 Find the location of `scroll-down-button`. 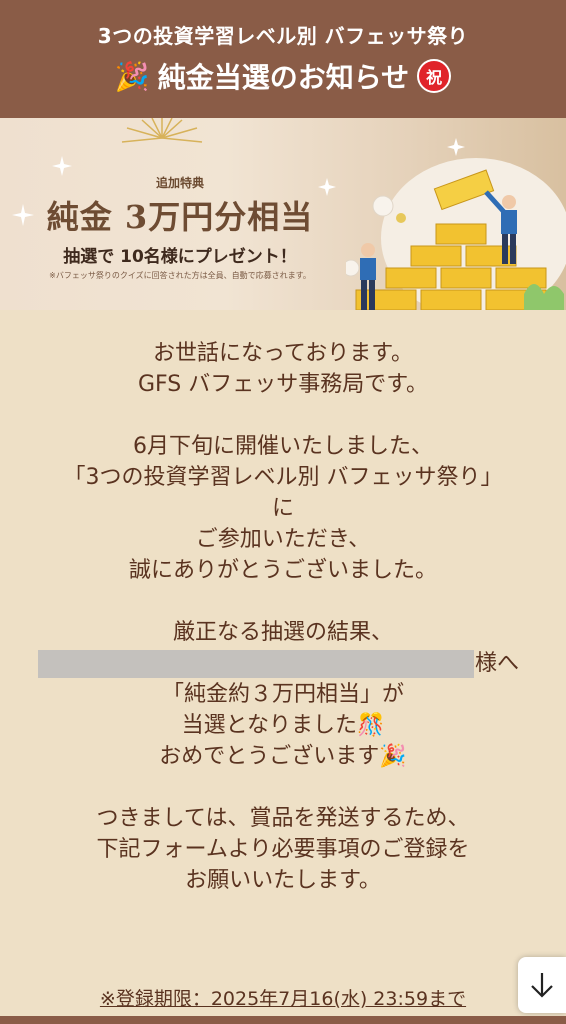

scroll-down-button is located at coordinates (542, 985).